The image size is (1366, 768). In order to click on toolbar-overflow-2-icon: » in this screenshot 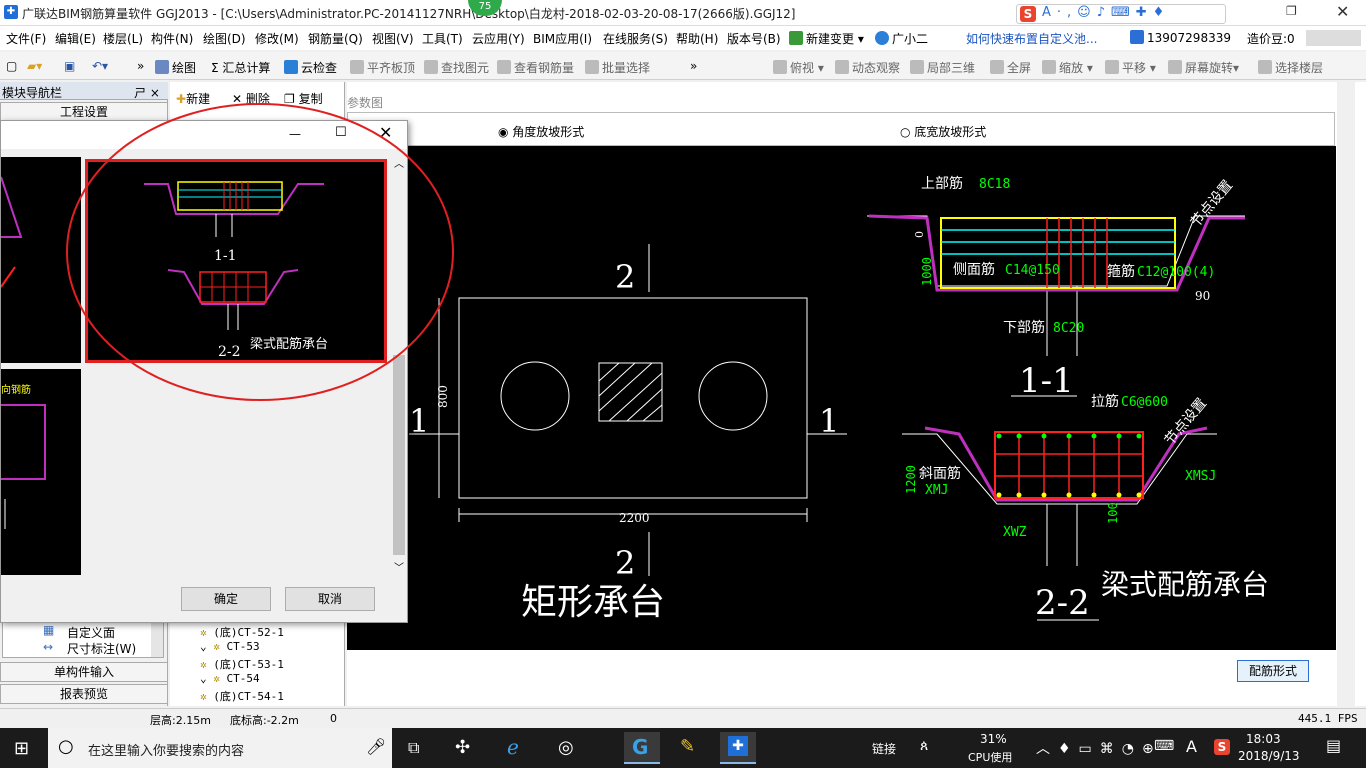, I will do `click(693, 66)`.